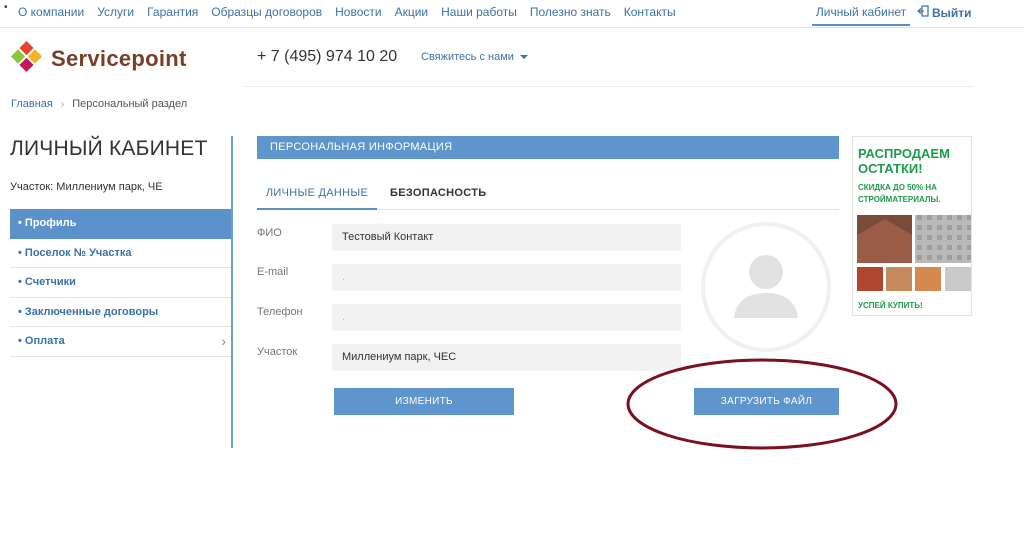 This screenshot has height=551, width=1024. Describe the element at coordinates (223, 341) in the screenshot. I see `chevron-right-icon: ›` at that location.